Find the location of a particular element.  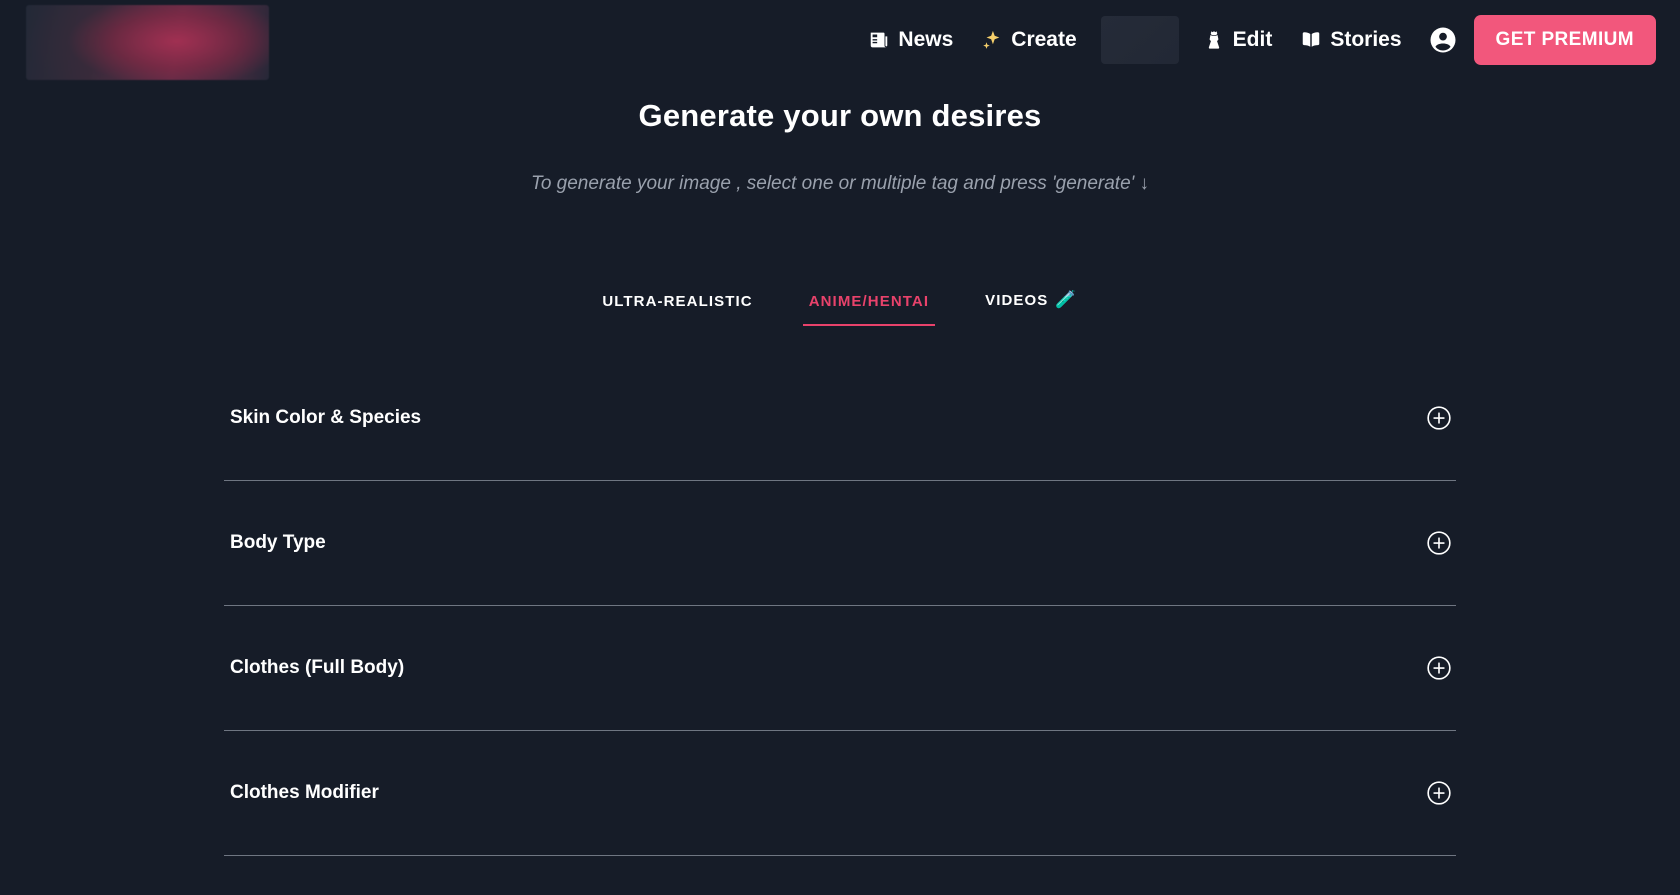

get-premium-button: GET PREMIUM is located at coordinates (1564, 40).